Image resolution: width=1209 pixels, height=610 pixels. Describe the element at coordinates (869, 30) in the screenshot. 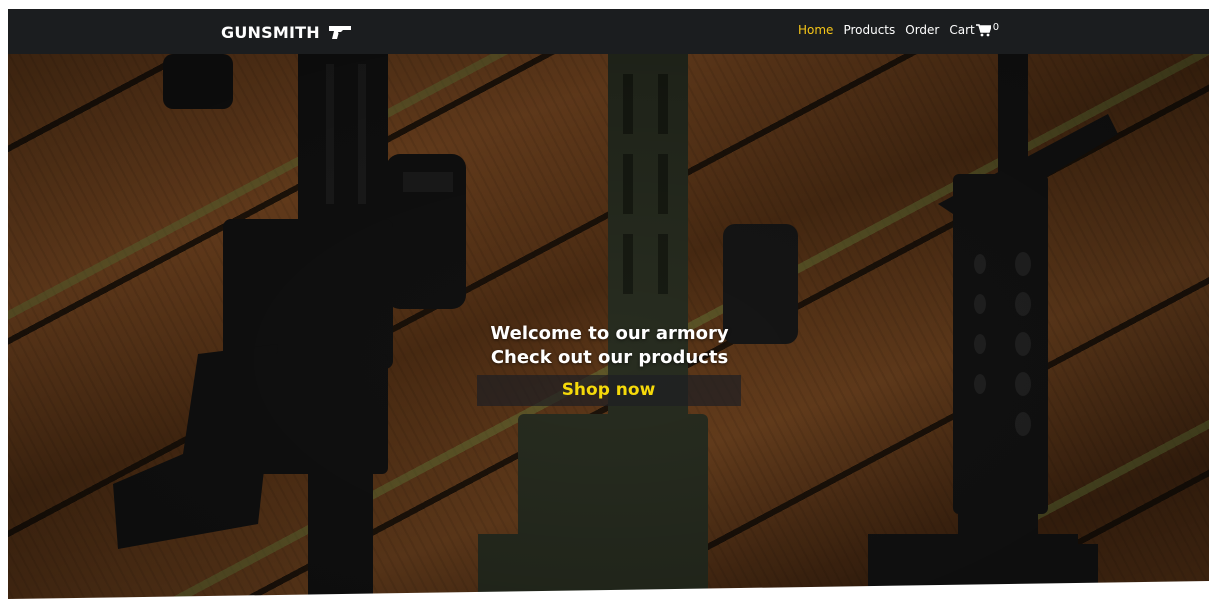

I see `nav-link-products: Products` at that location.